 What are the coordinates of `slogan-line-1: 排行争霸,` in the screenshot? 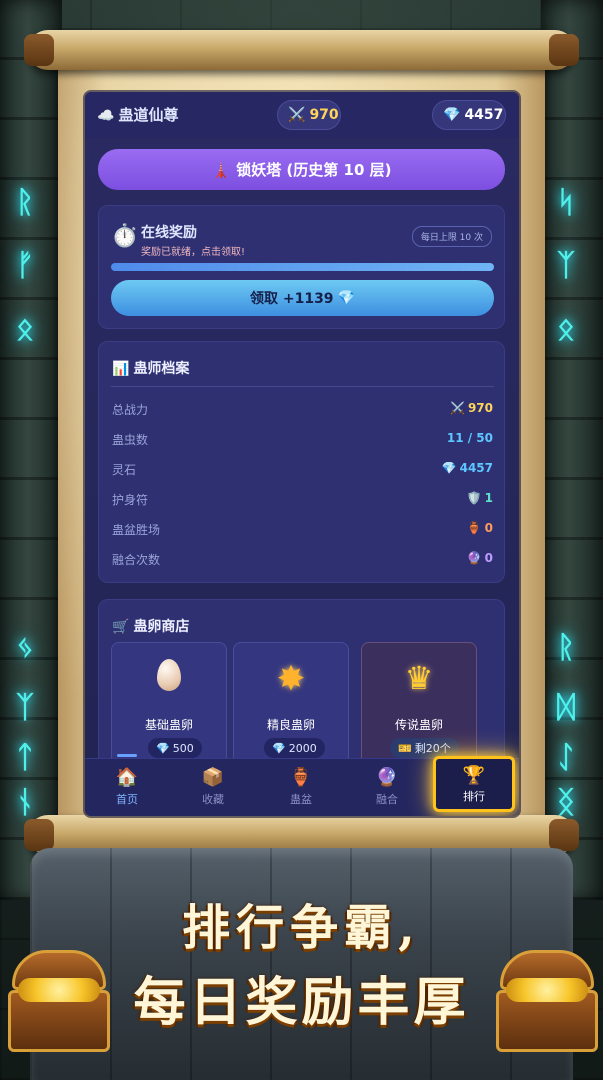 It's located at (301, 928).